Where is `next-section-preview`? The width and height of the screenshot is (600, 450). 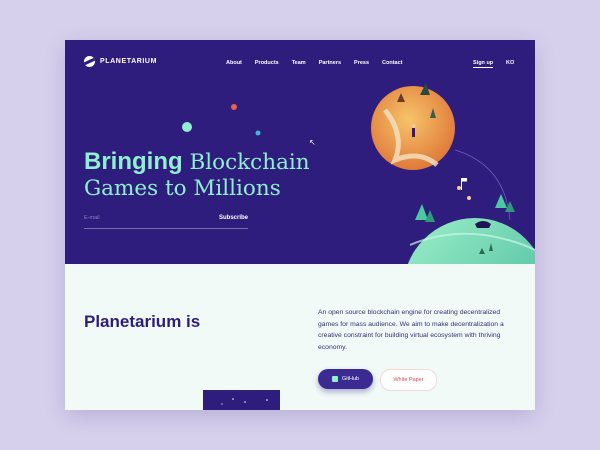
next-section-preview is located at coordinates (241, 400).